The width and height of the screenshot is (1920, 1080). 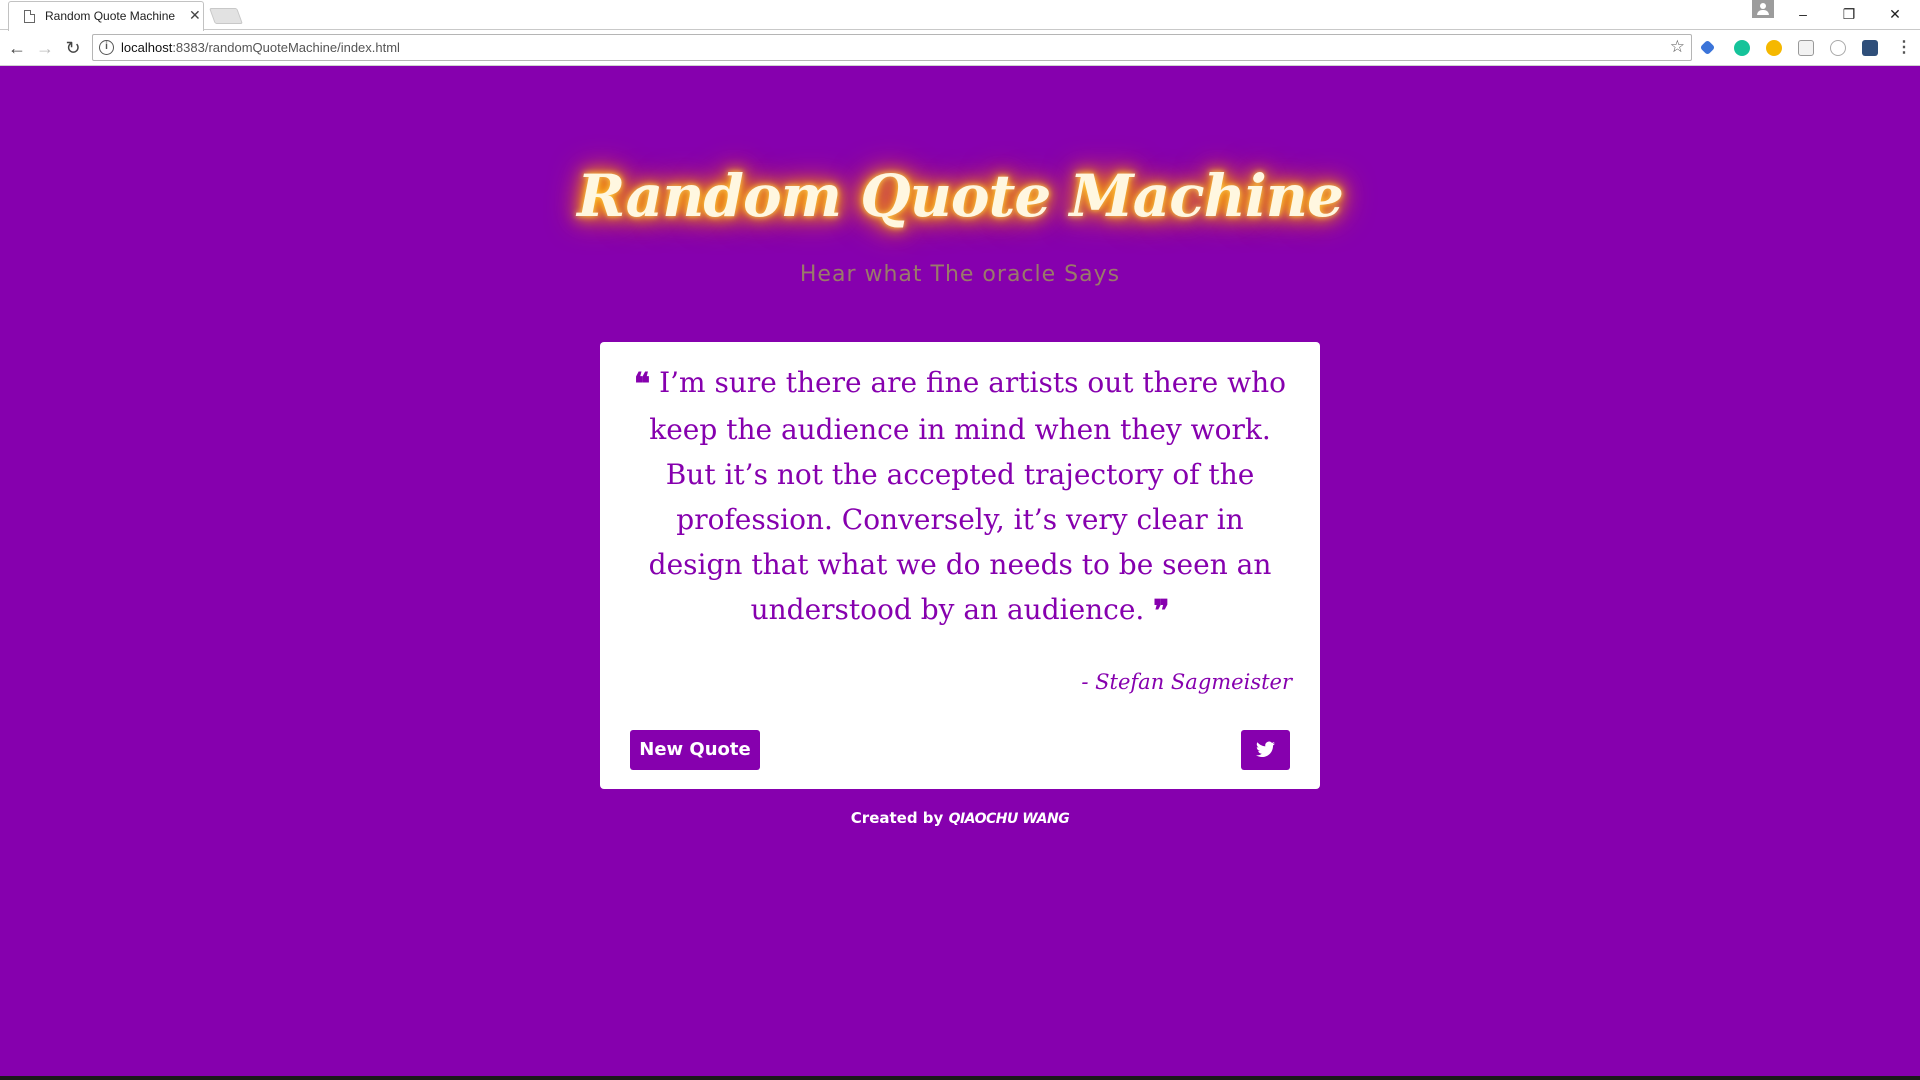 I want to click on browser-menu-icon: ⋮, so click(x=1904, y=48).